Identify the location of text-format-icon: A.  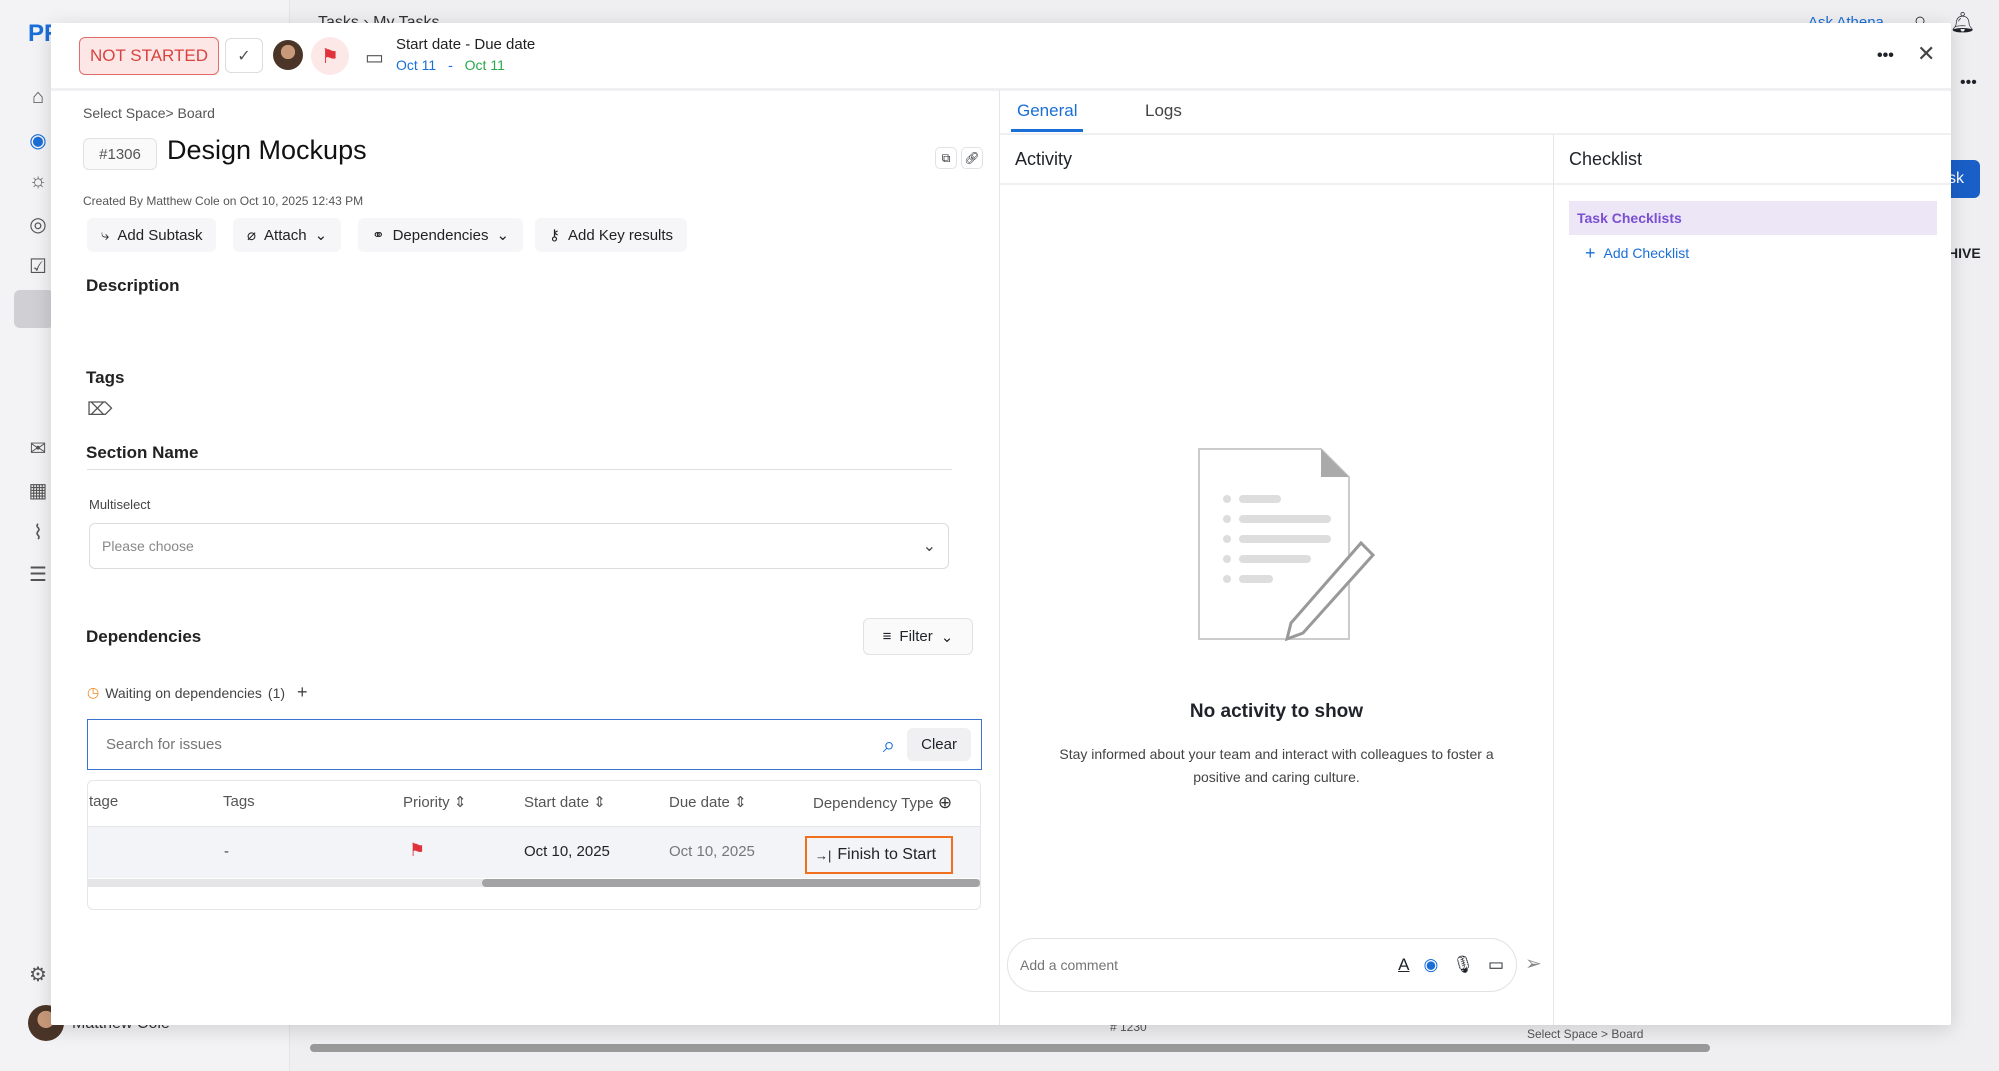
(1403, 965).